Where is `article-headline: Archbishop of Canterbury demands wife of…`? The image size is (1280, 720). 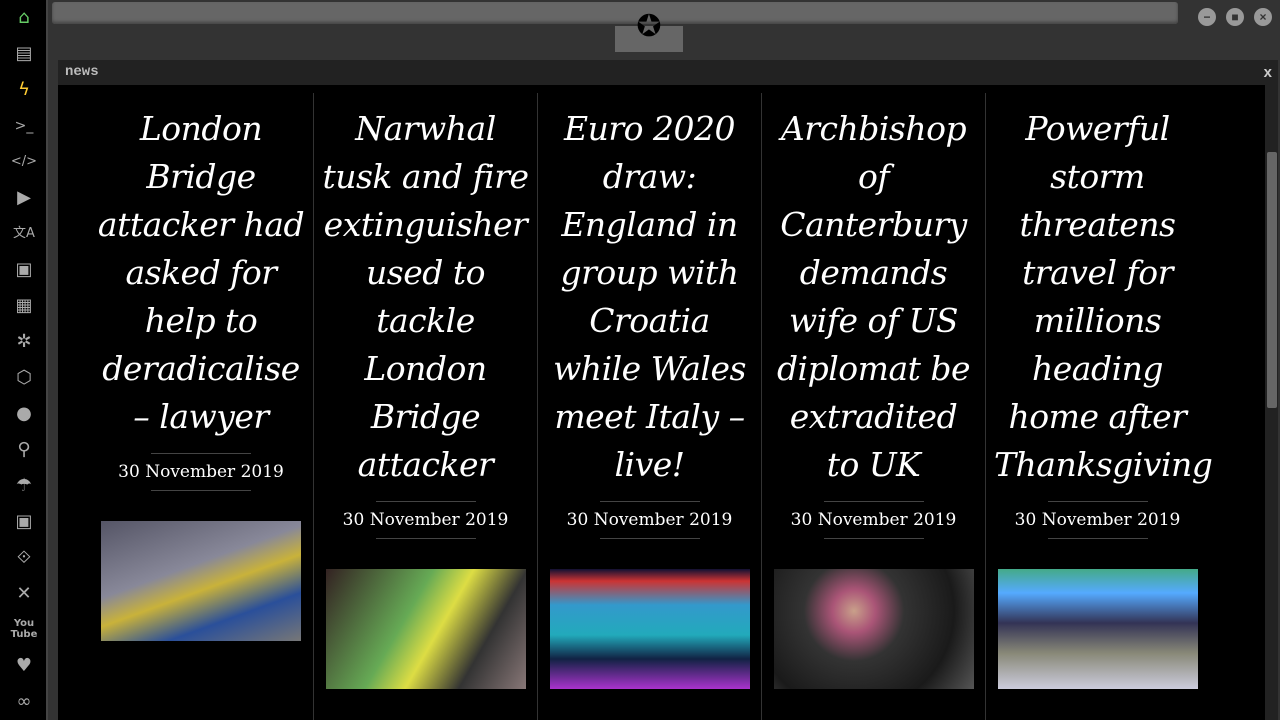 article-headline: Archbishop of Canterbury demands wife of… is located at coordinates (873, 291).